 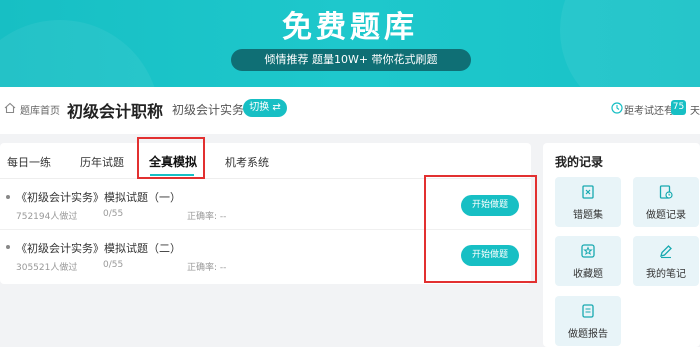 I want to click on star-icon, so click(x=588, y=251).